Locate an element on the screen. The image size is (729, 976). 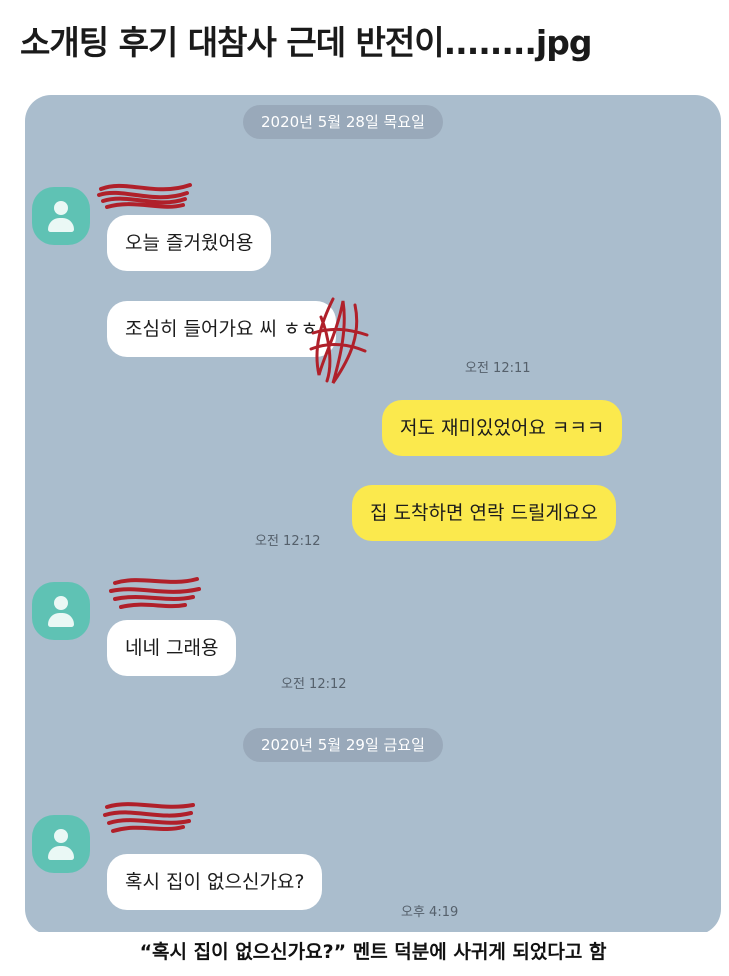
post-title: 소개팅 후기 대참사 근데 반전이........jpg is located at coordinates (306, 42).